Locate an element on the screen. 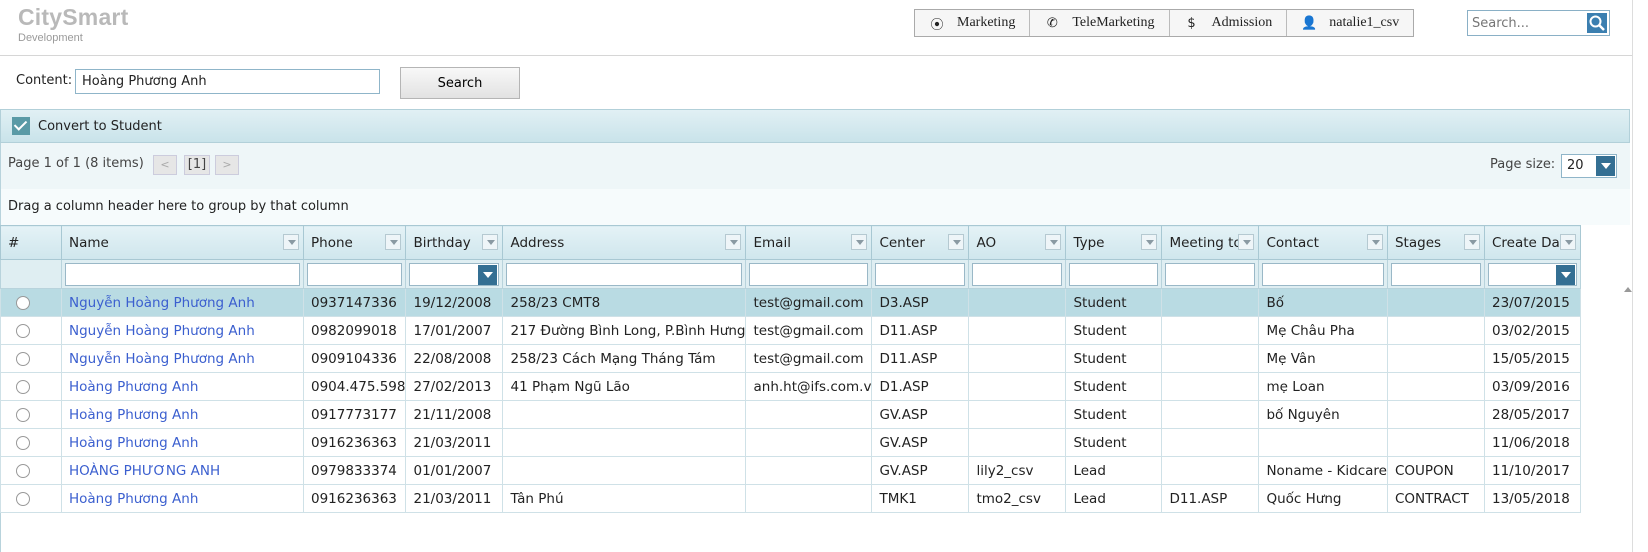 Image resolution: width=1648 pixels, height=552 pixels. content-input is located at coordinates (227, 81).